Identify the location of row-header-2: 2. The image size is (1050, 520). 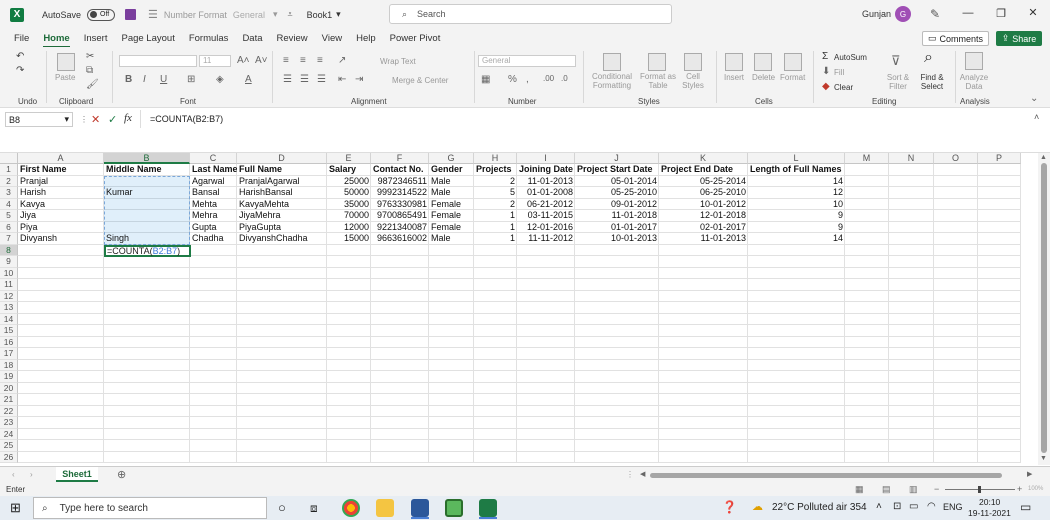
(9, 181).